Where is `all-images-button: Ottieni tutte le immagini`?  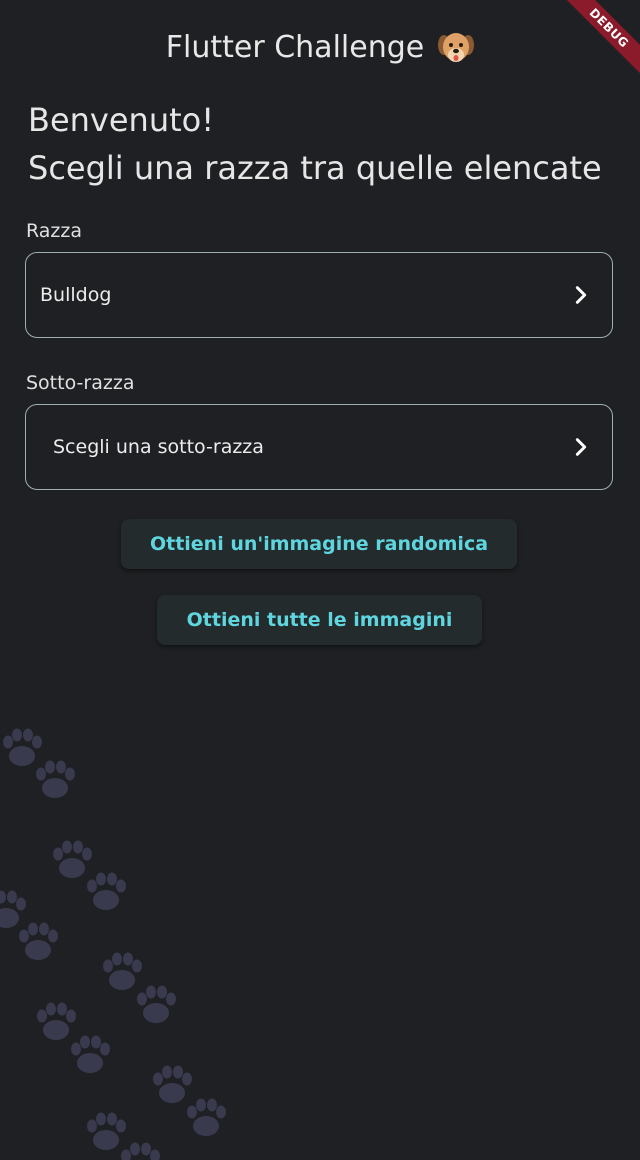 all-images-button: Ottieni tutte le immagini is located at coordinates (319, 620).